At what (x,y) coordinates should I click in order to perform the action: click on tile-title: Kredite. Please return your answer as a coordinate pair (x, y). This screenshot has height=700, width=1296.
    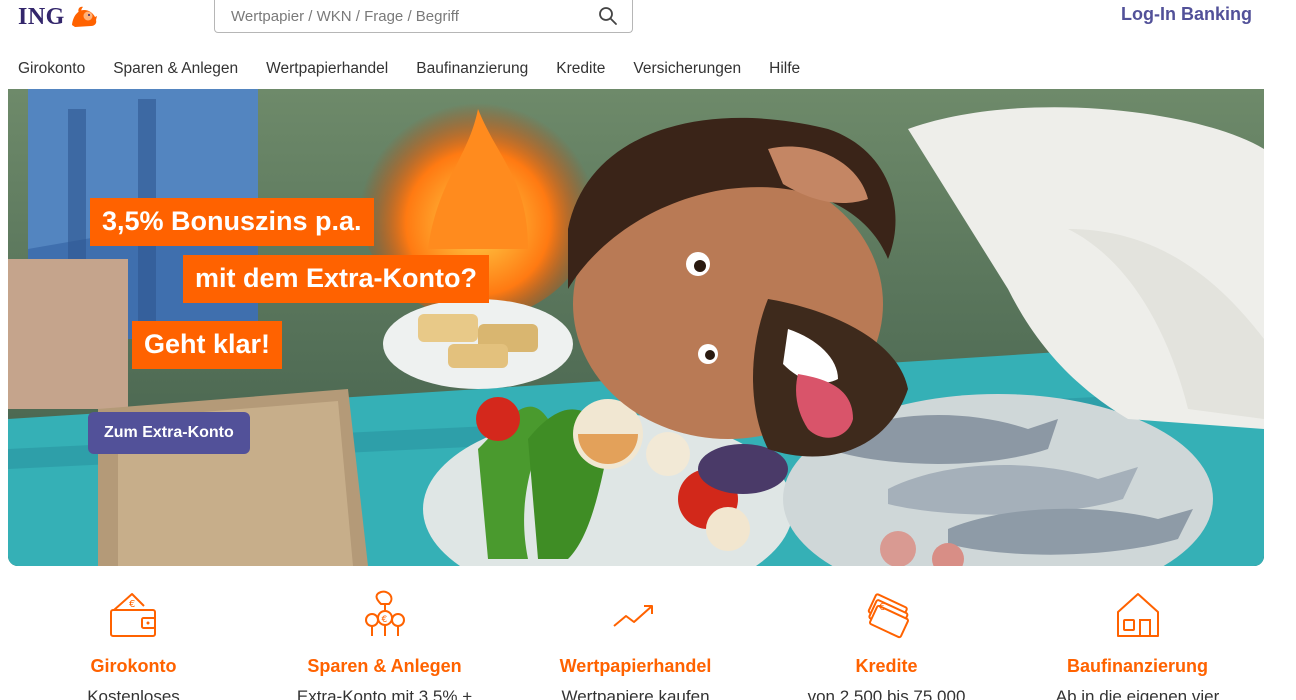
    Looking at the image, I should click on (886, 666).